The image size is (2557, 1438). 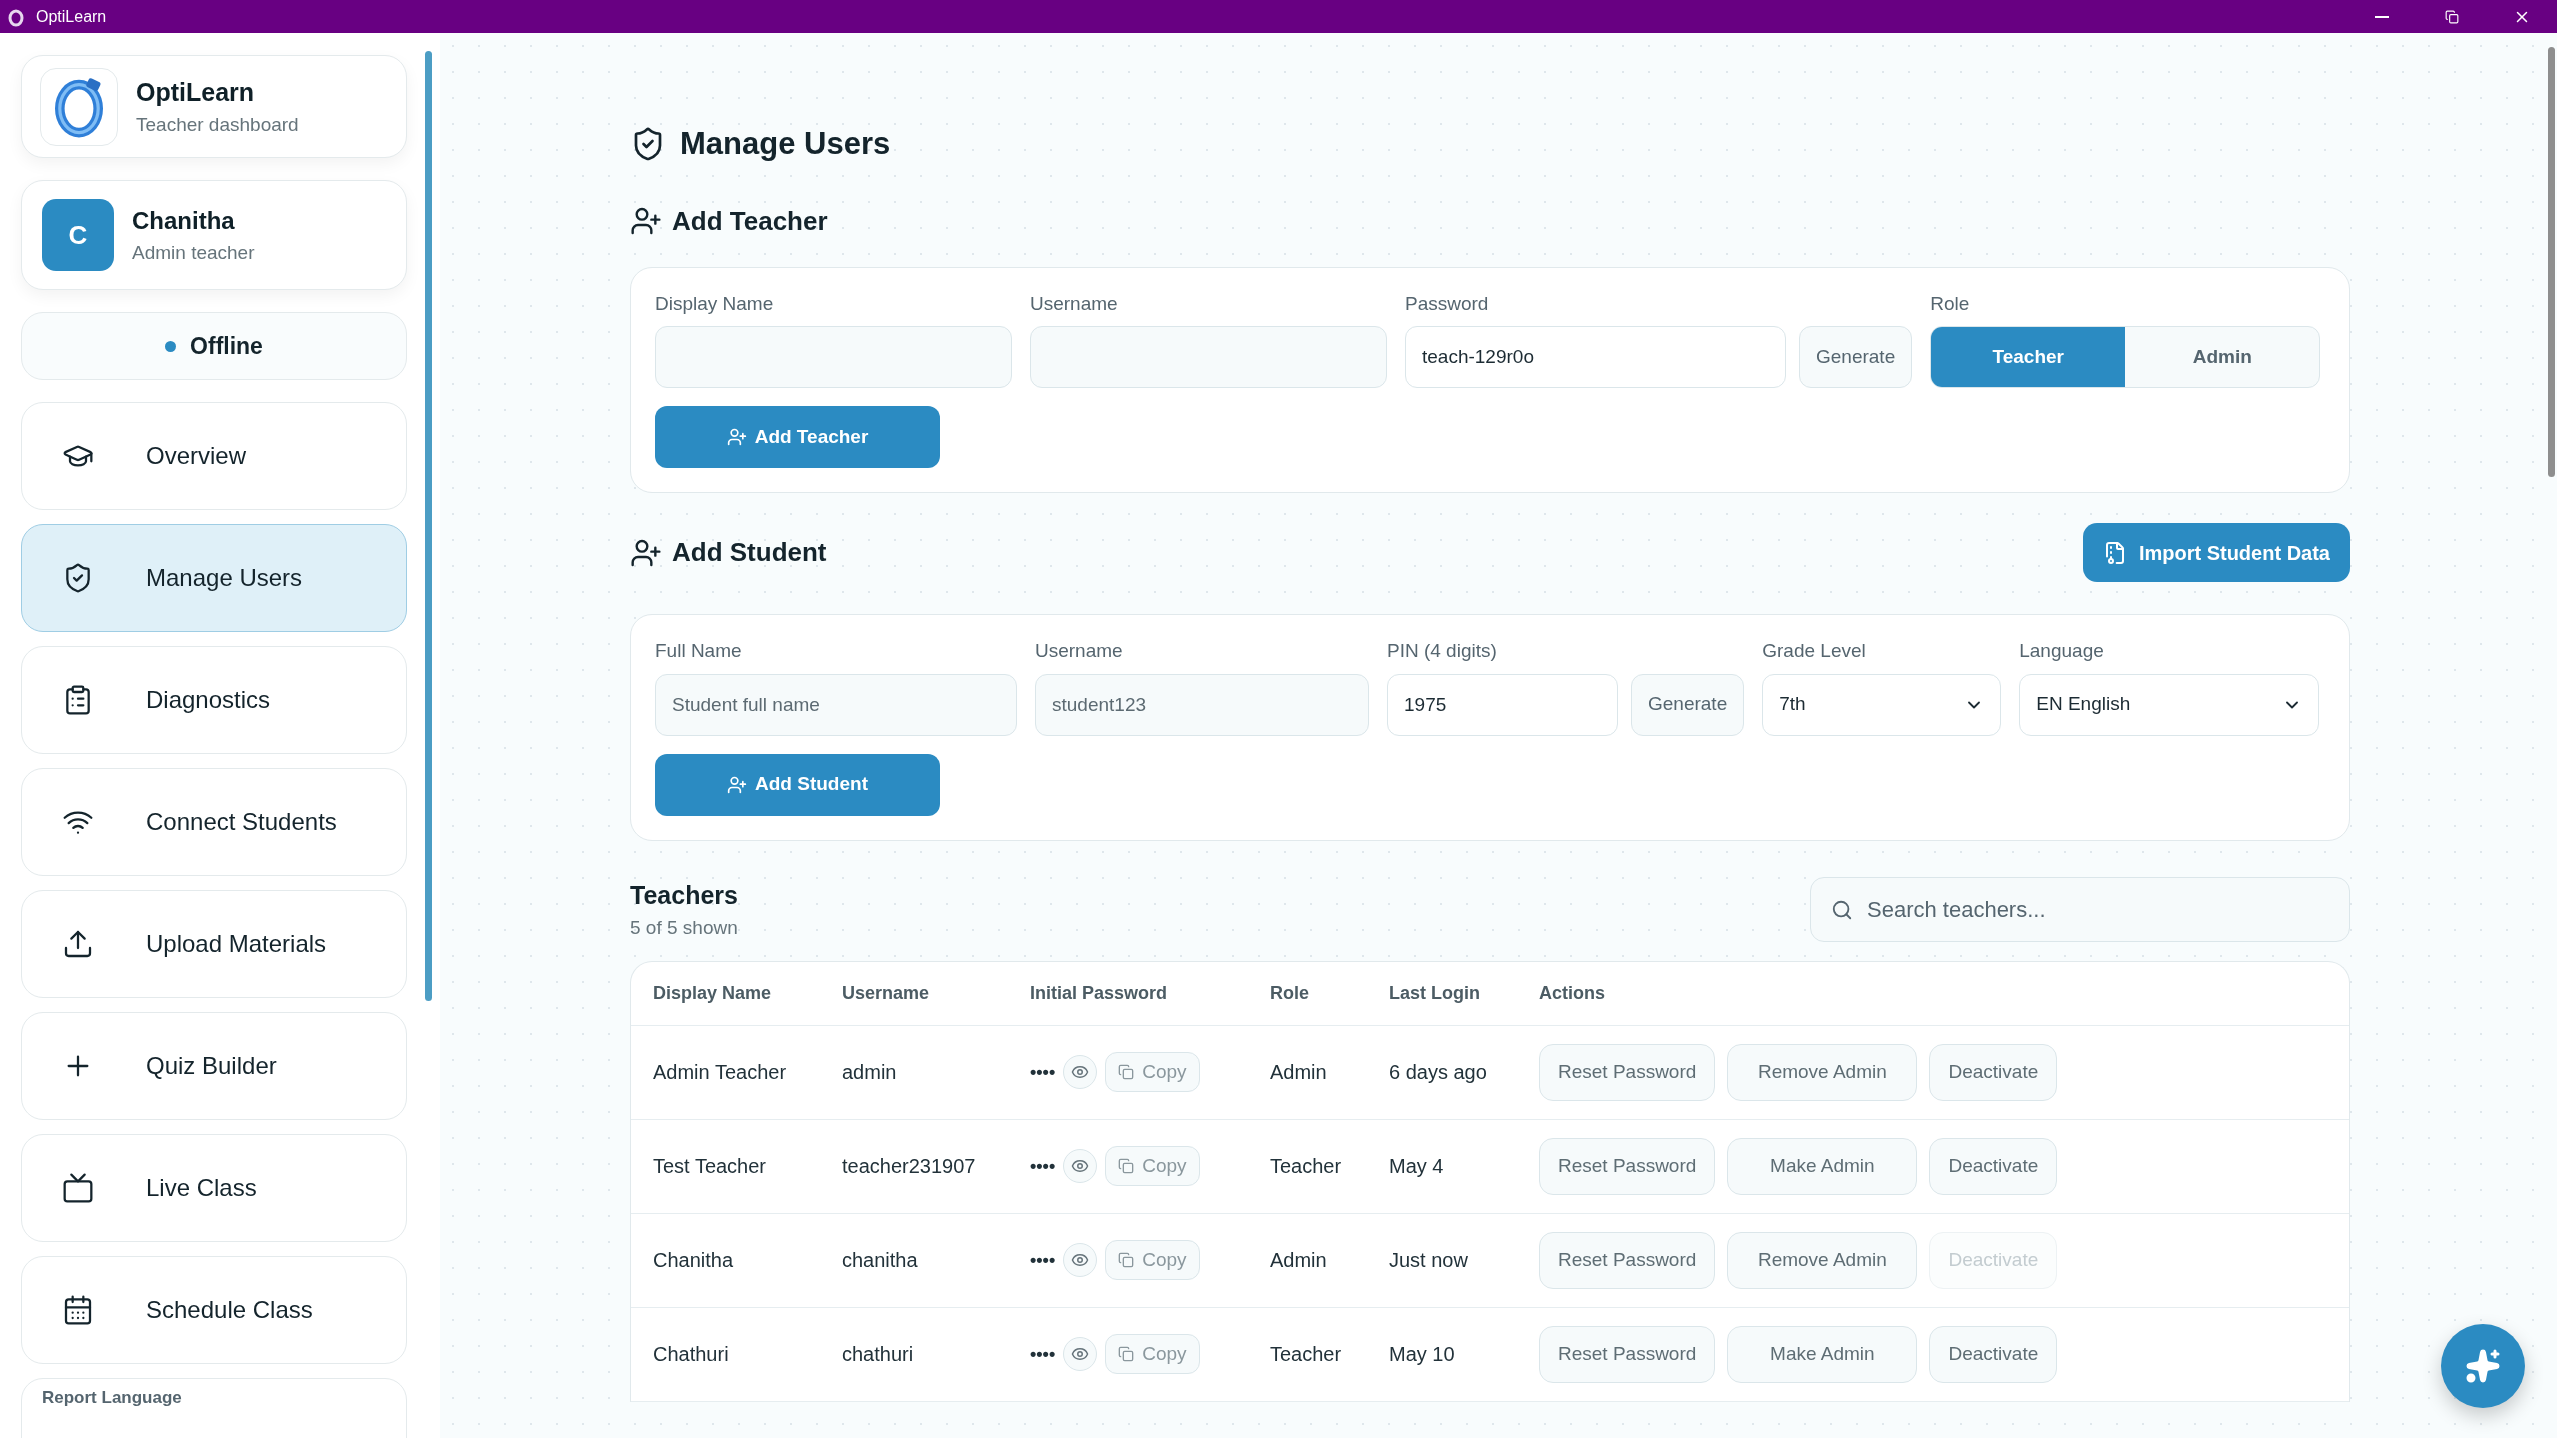 What do you see at coordinates (193, 252) in the screenshot?
I see `user-role: Admin teacher` at bounding box center [193, 252].